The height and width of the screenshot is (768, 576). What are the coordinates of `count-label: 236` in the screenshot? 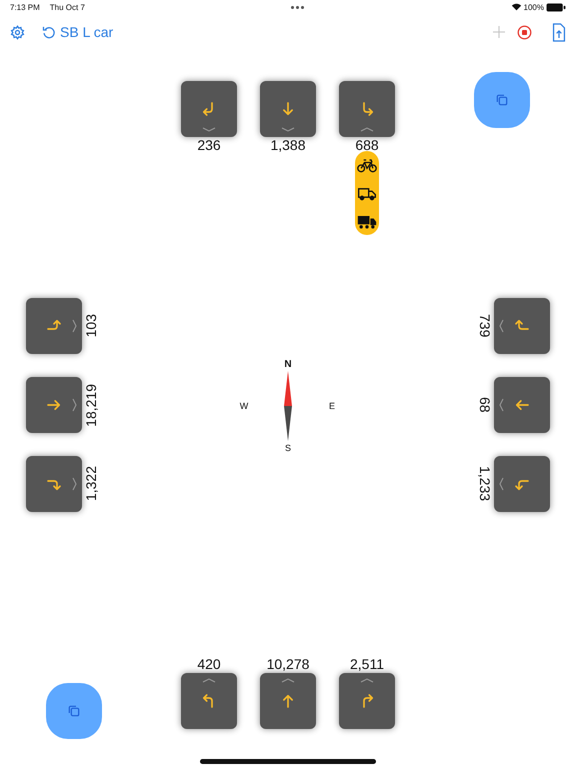 It's located at (209, 145).